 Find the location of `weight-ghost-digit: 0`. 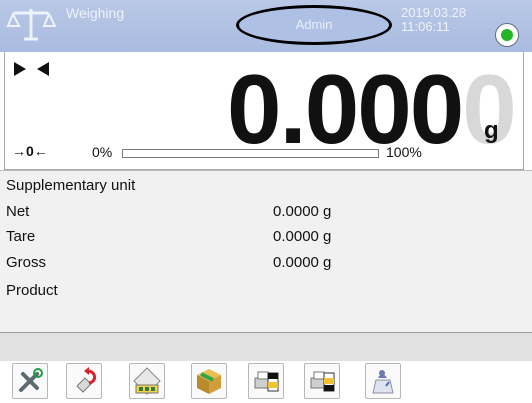

weight-ghost-digit: 0 is located at coordinates (489, 109).